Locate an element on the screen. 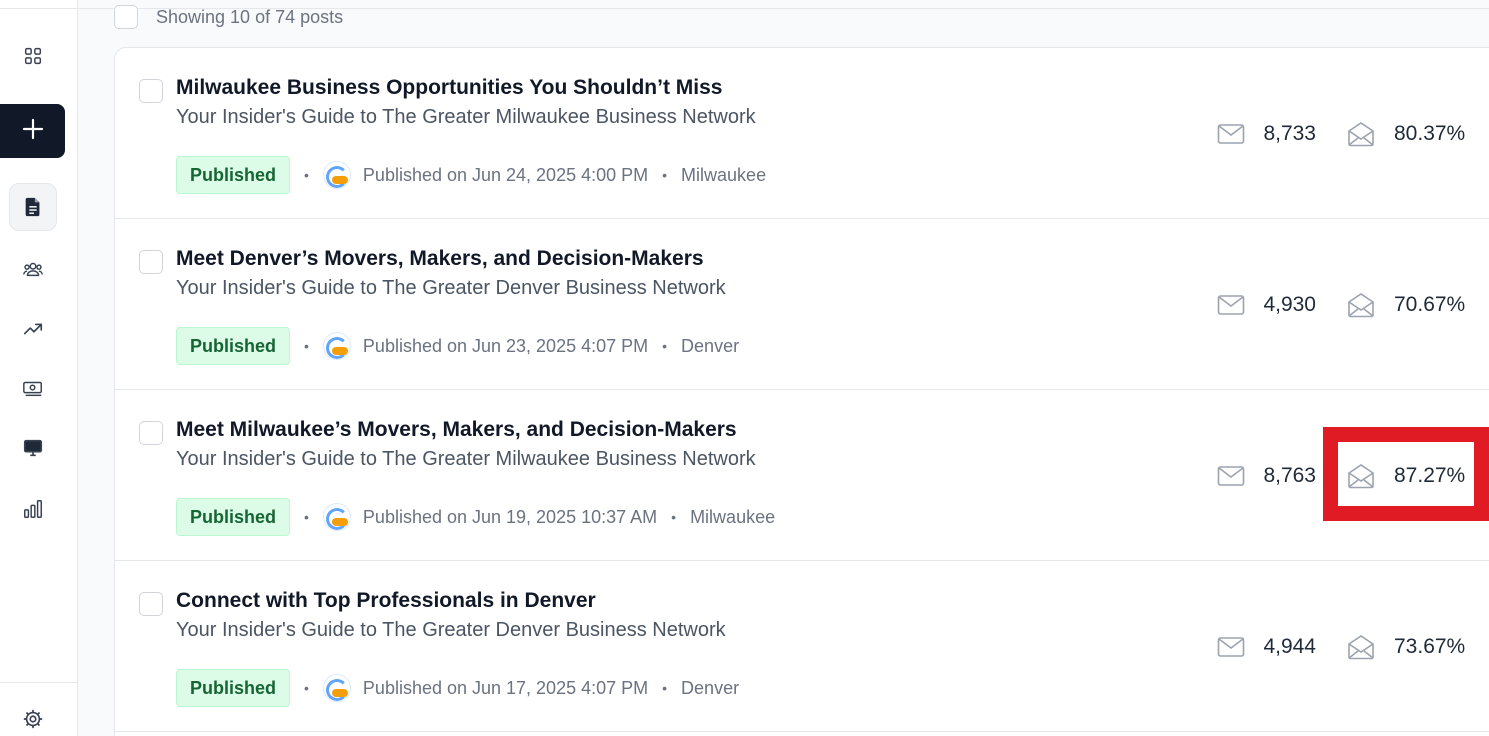 This screenshot has height=736, width=1489. select-all-checkbox is located at coordinates (126, 17).